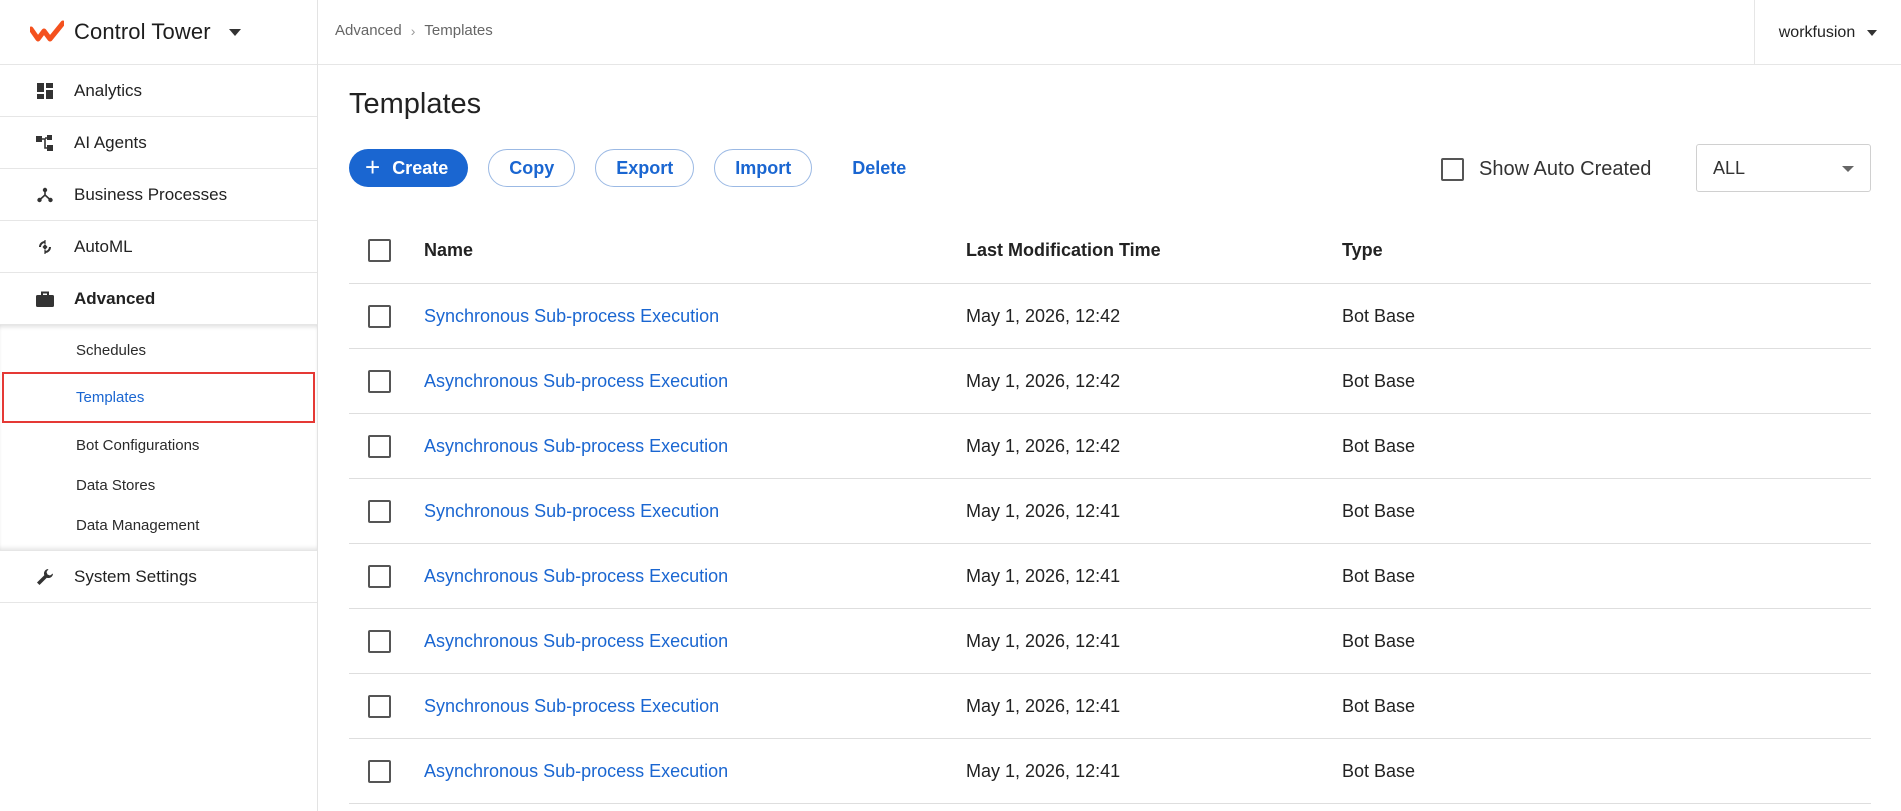 Image resolution: width=1901 pixels, height=811 pixels. What do you see at coordinates (45, 247) in the screenshot?
I see `automl-icon` at bounding box center [45, 247].